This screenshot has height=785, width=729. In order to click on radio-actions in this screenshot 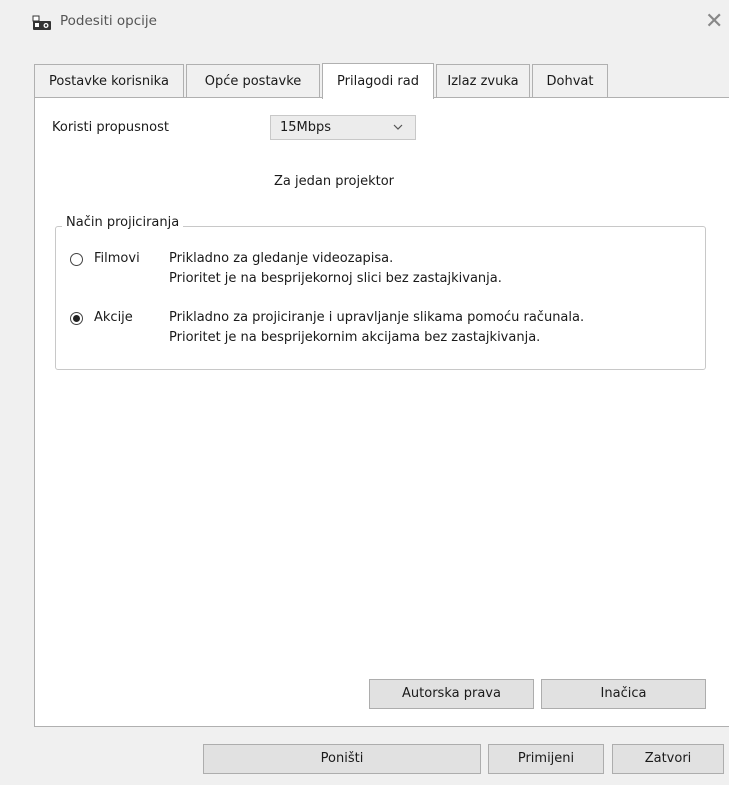, I will do `click(76, 318)`.